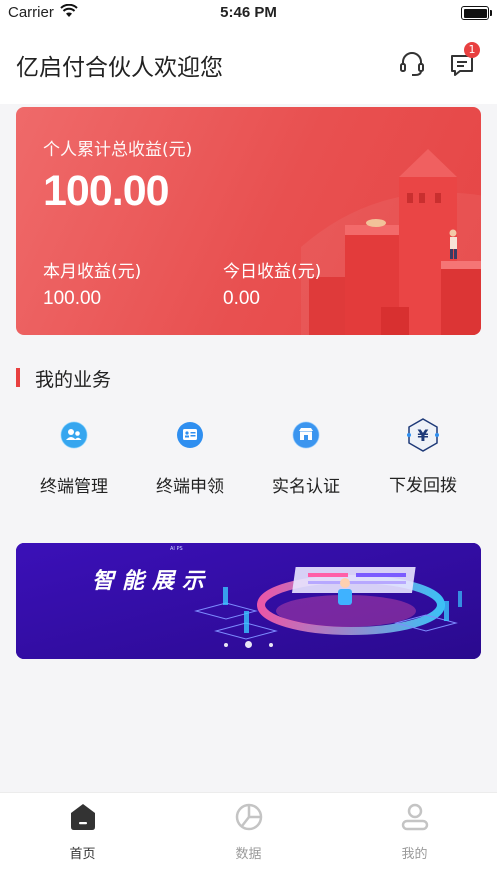  I want to click on biz-item-real-name-auth: 实名认证, so click(306, 457).